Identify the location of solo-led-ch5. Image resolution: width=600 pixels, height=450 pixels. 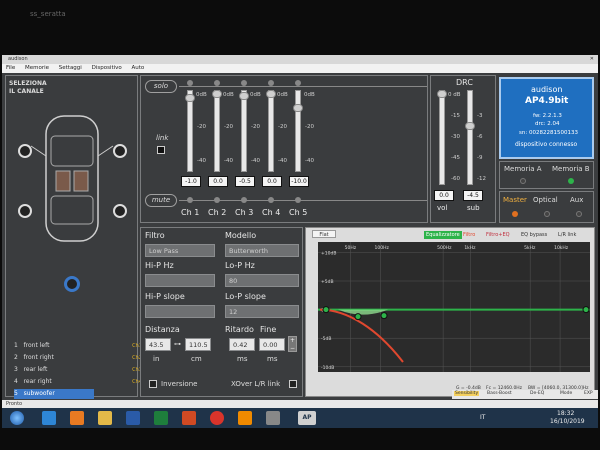
(298, 83).